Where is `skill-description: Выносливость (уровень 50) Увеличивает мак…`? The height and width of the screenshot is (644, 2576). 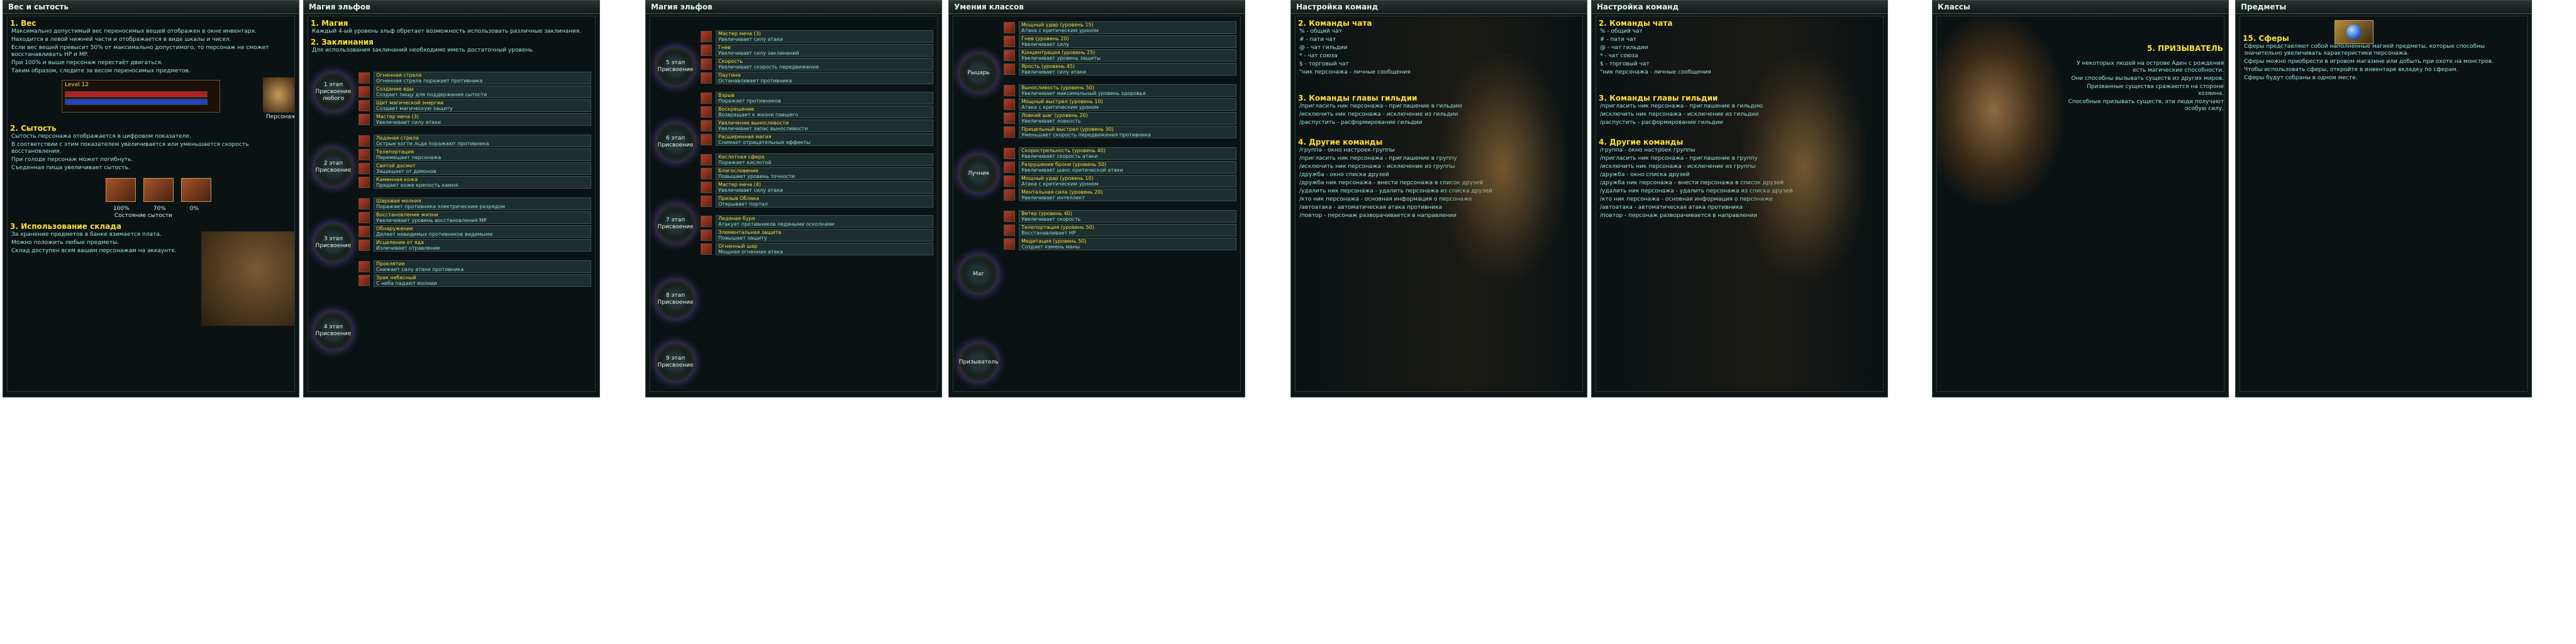
skill-description: Выносливость (уровень 50) Увеличивает мак… is located at coordinates (1127, 90).